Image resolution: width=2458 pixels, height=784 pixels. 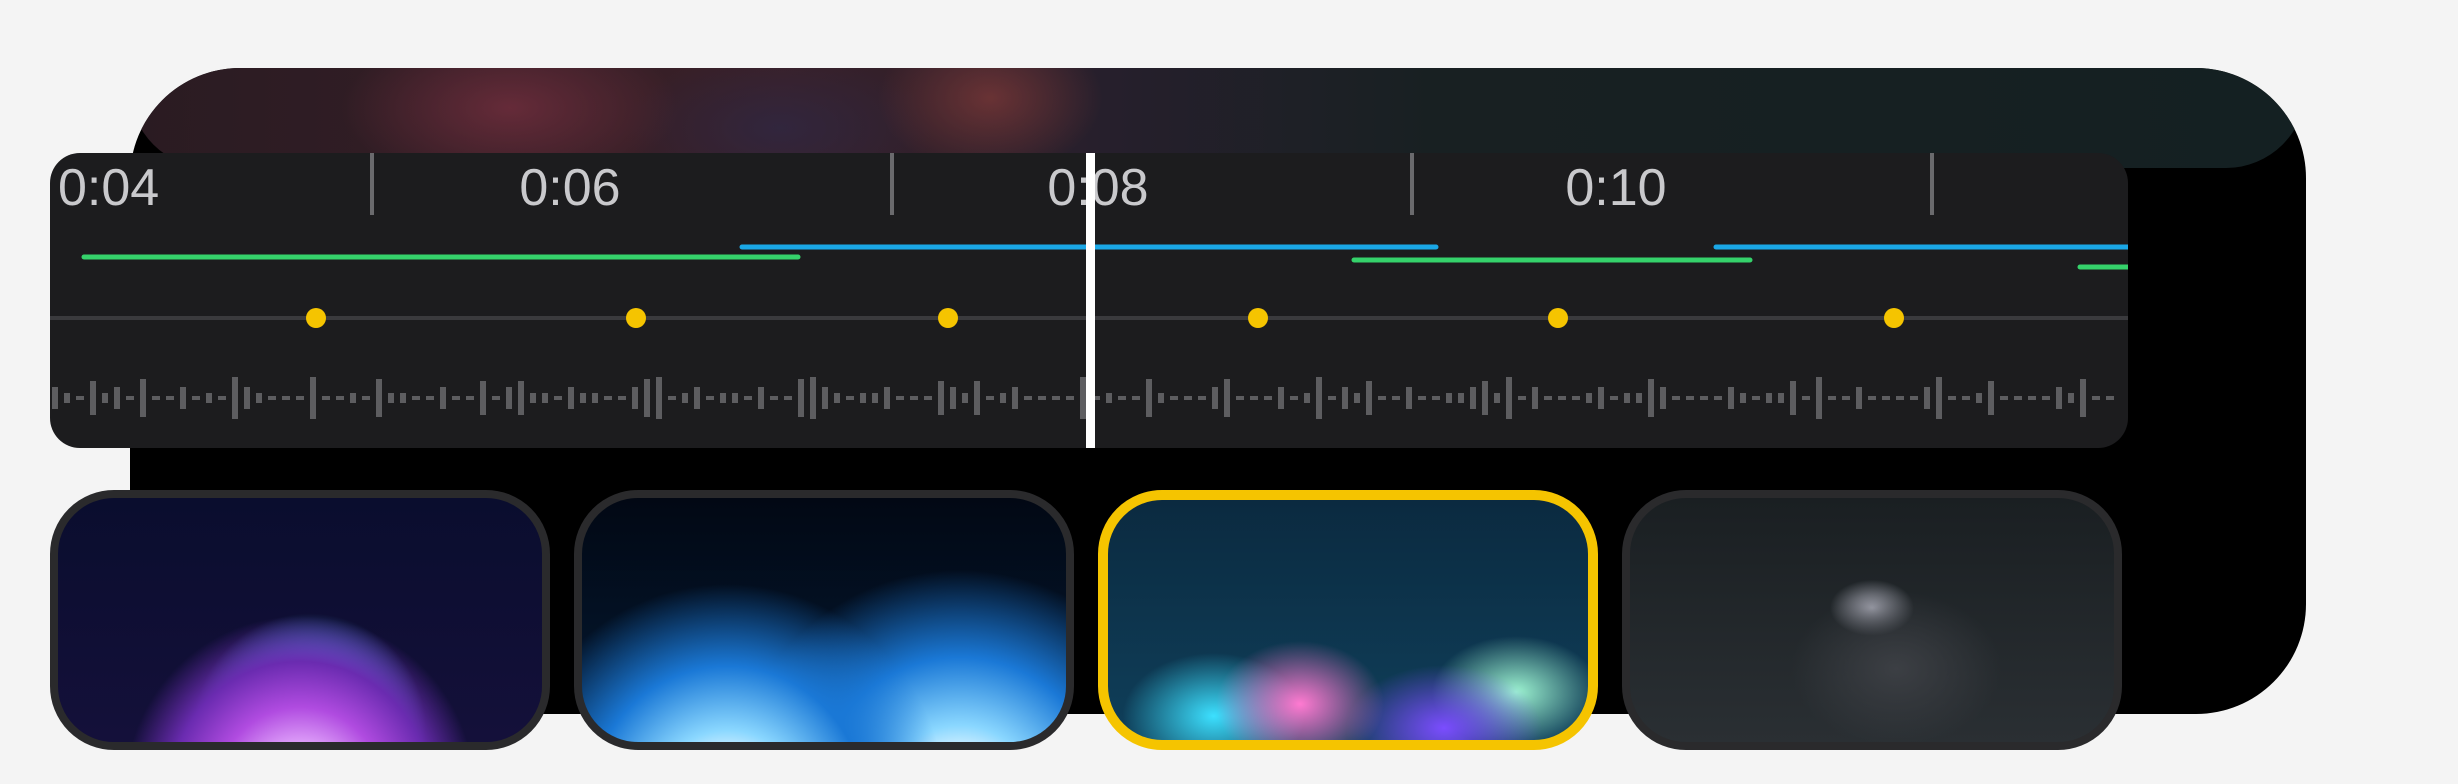 What do you see at coordinates (824, 620) in the screenshot?
I see `effect-thumbnail-blue-orbs` at bounding box center [824, 620].